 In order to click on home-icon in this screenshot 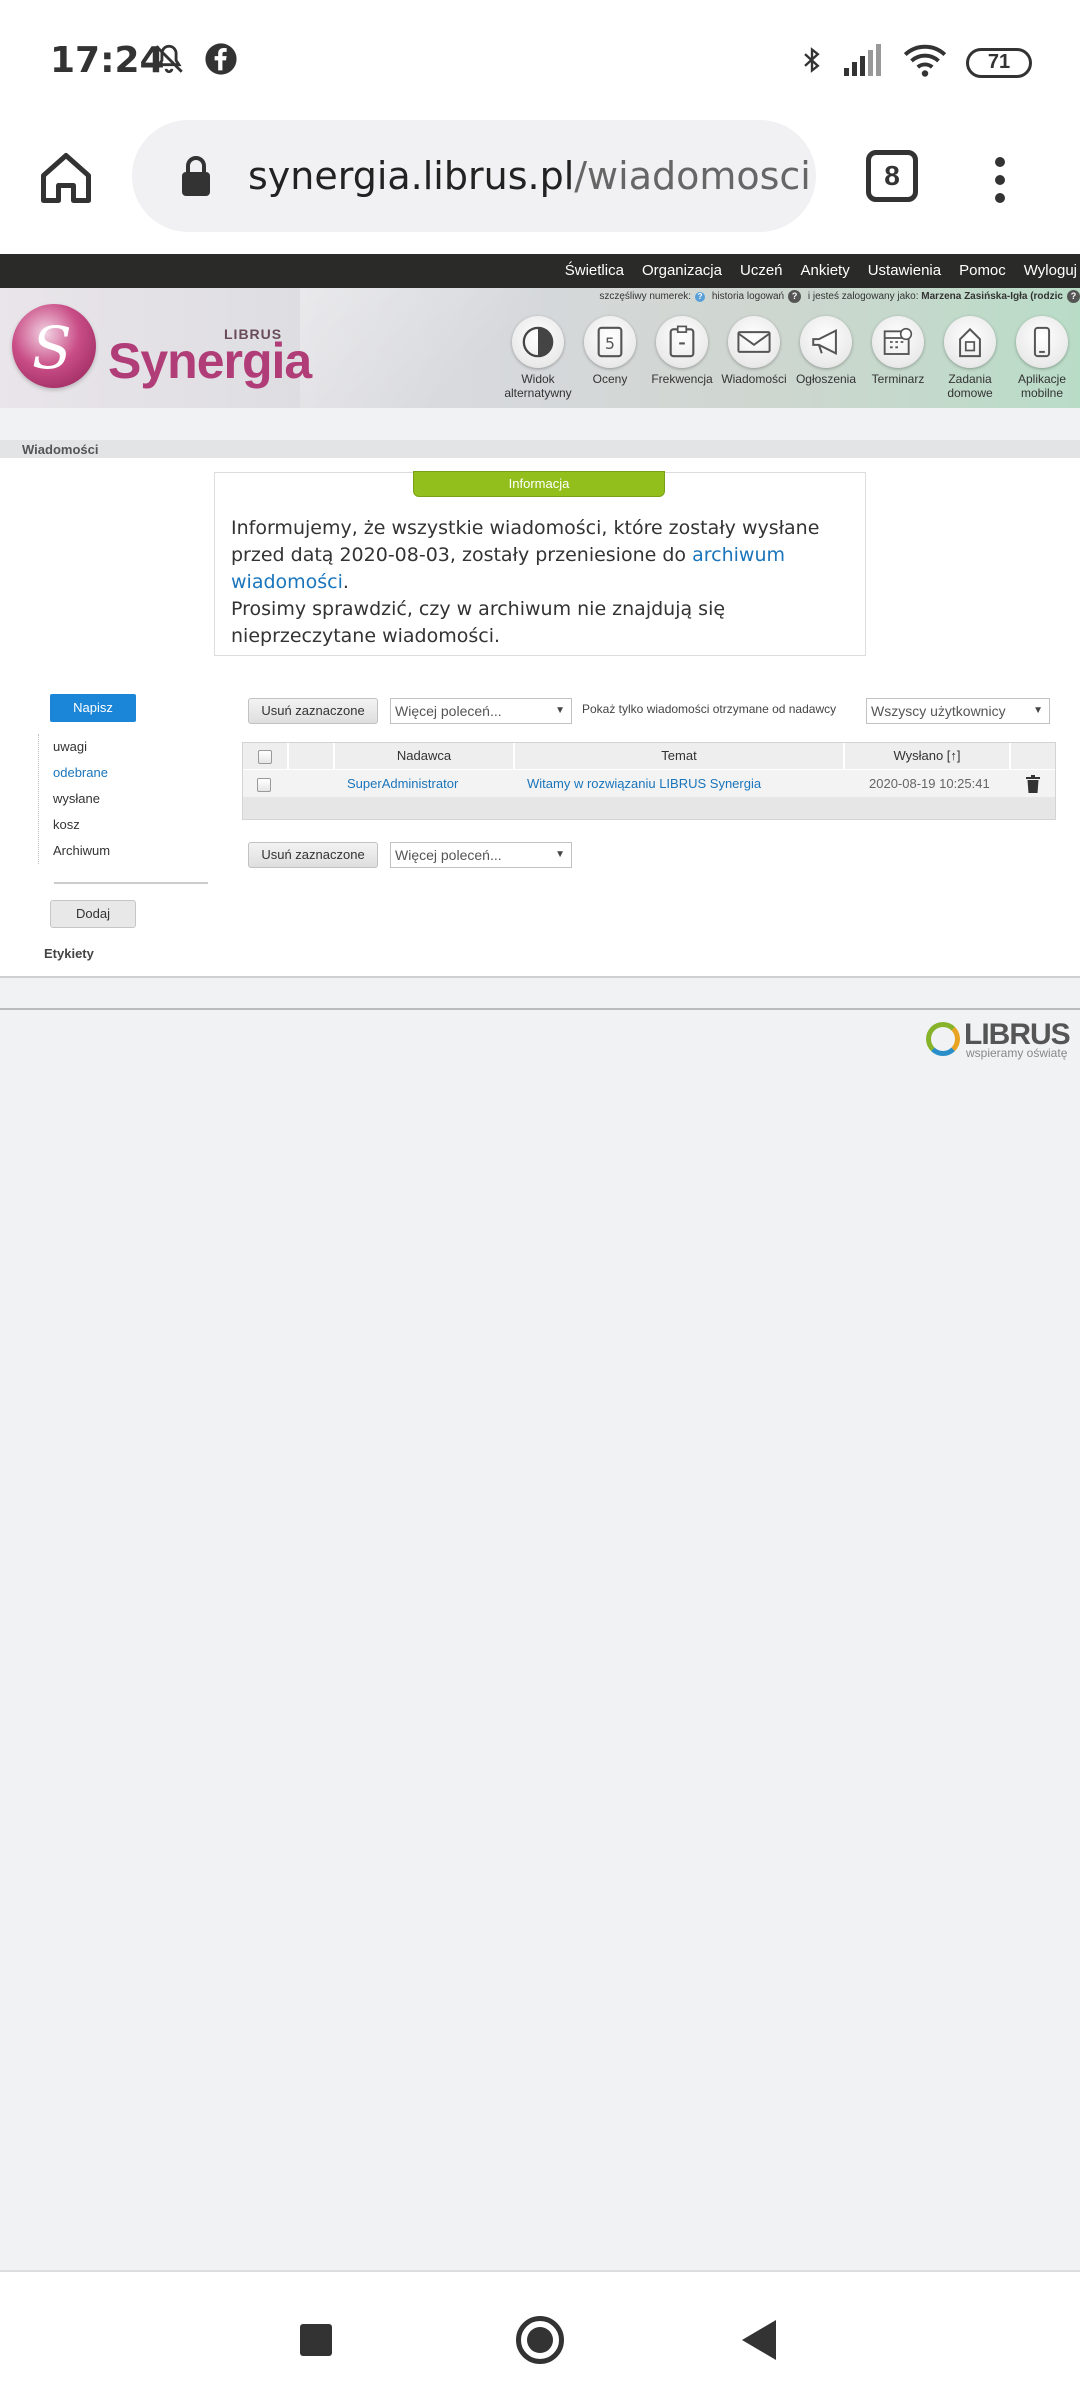, I will do `click(66, 178)`.